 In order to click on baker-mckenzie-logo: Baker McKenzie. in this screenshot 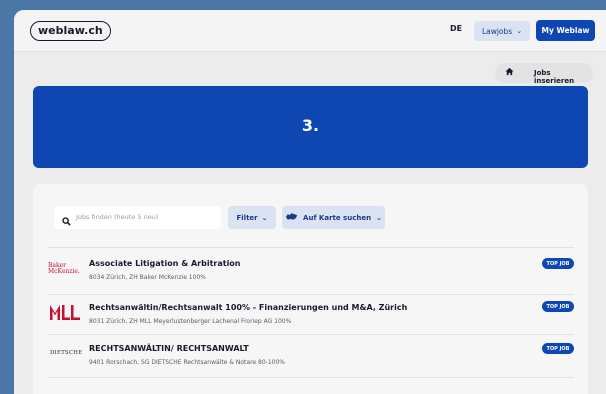, I will do `click(64, 268)`.